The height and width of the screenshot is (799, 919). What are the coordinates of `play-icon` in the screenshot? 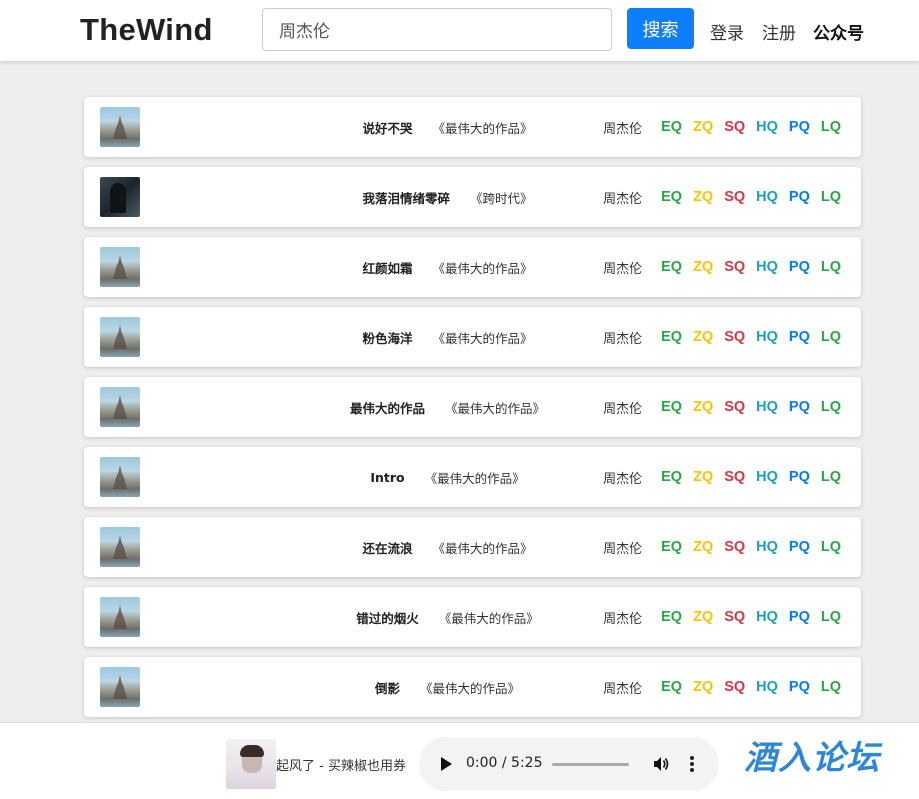 It's located at (446, 764).